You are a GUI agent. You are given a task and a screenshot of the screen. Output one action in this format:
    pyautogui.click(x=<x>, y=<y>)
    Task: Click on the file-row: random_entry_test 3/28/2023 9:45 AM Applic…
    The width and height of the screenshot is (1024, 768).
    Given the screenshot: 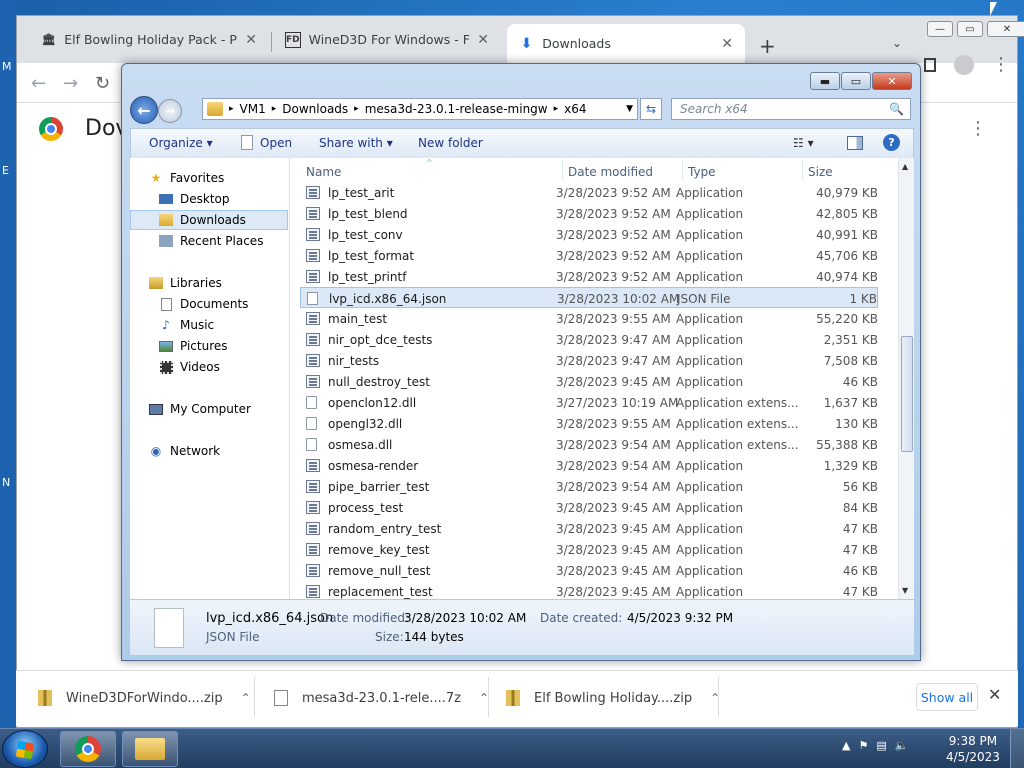 What is the action you would take?
    pyautogui.click(x=589, y=528)
    